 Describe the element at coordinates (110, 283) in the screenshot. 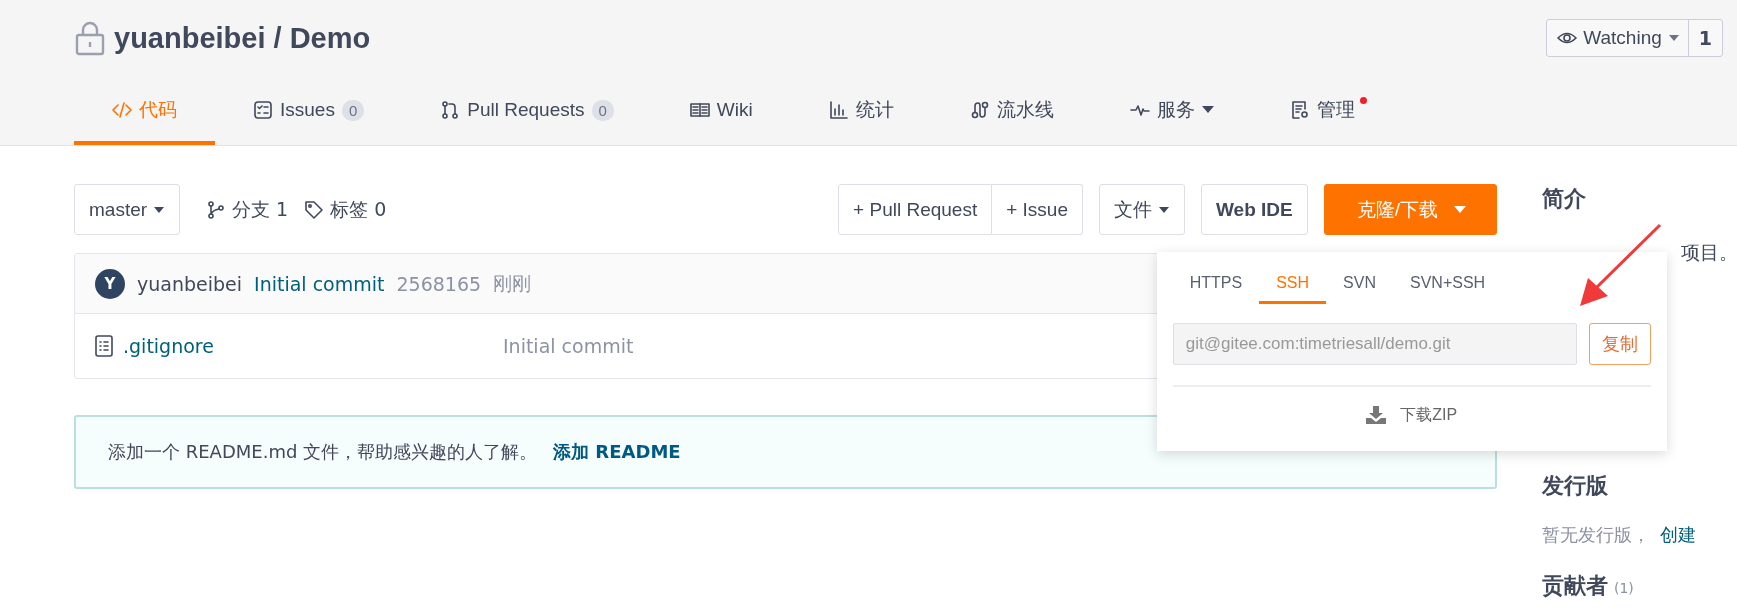

I see `avatar: Y` at that location.